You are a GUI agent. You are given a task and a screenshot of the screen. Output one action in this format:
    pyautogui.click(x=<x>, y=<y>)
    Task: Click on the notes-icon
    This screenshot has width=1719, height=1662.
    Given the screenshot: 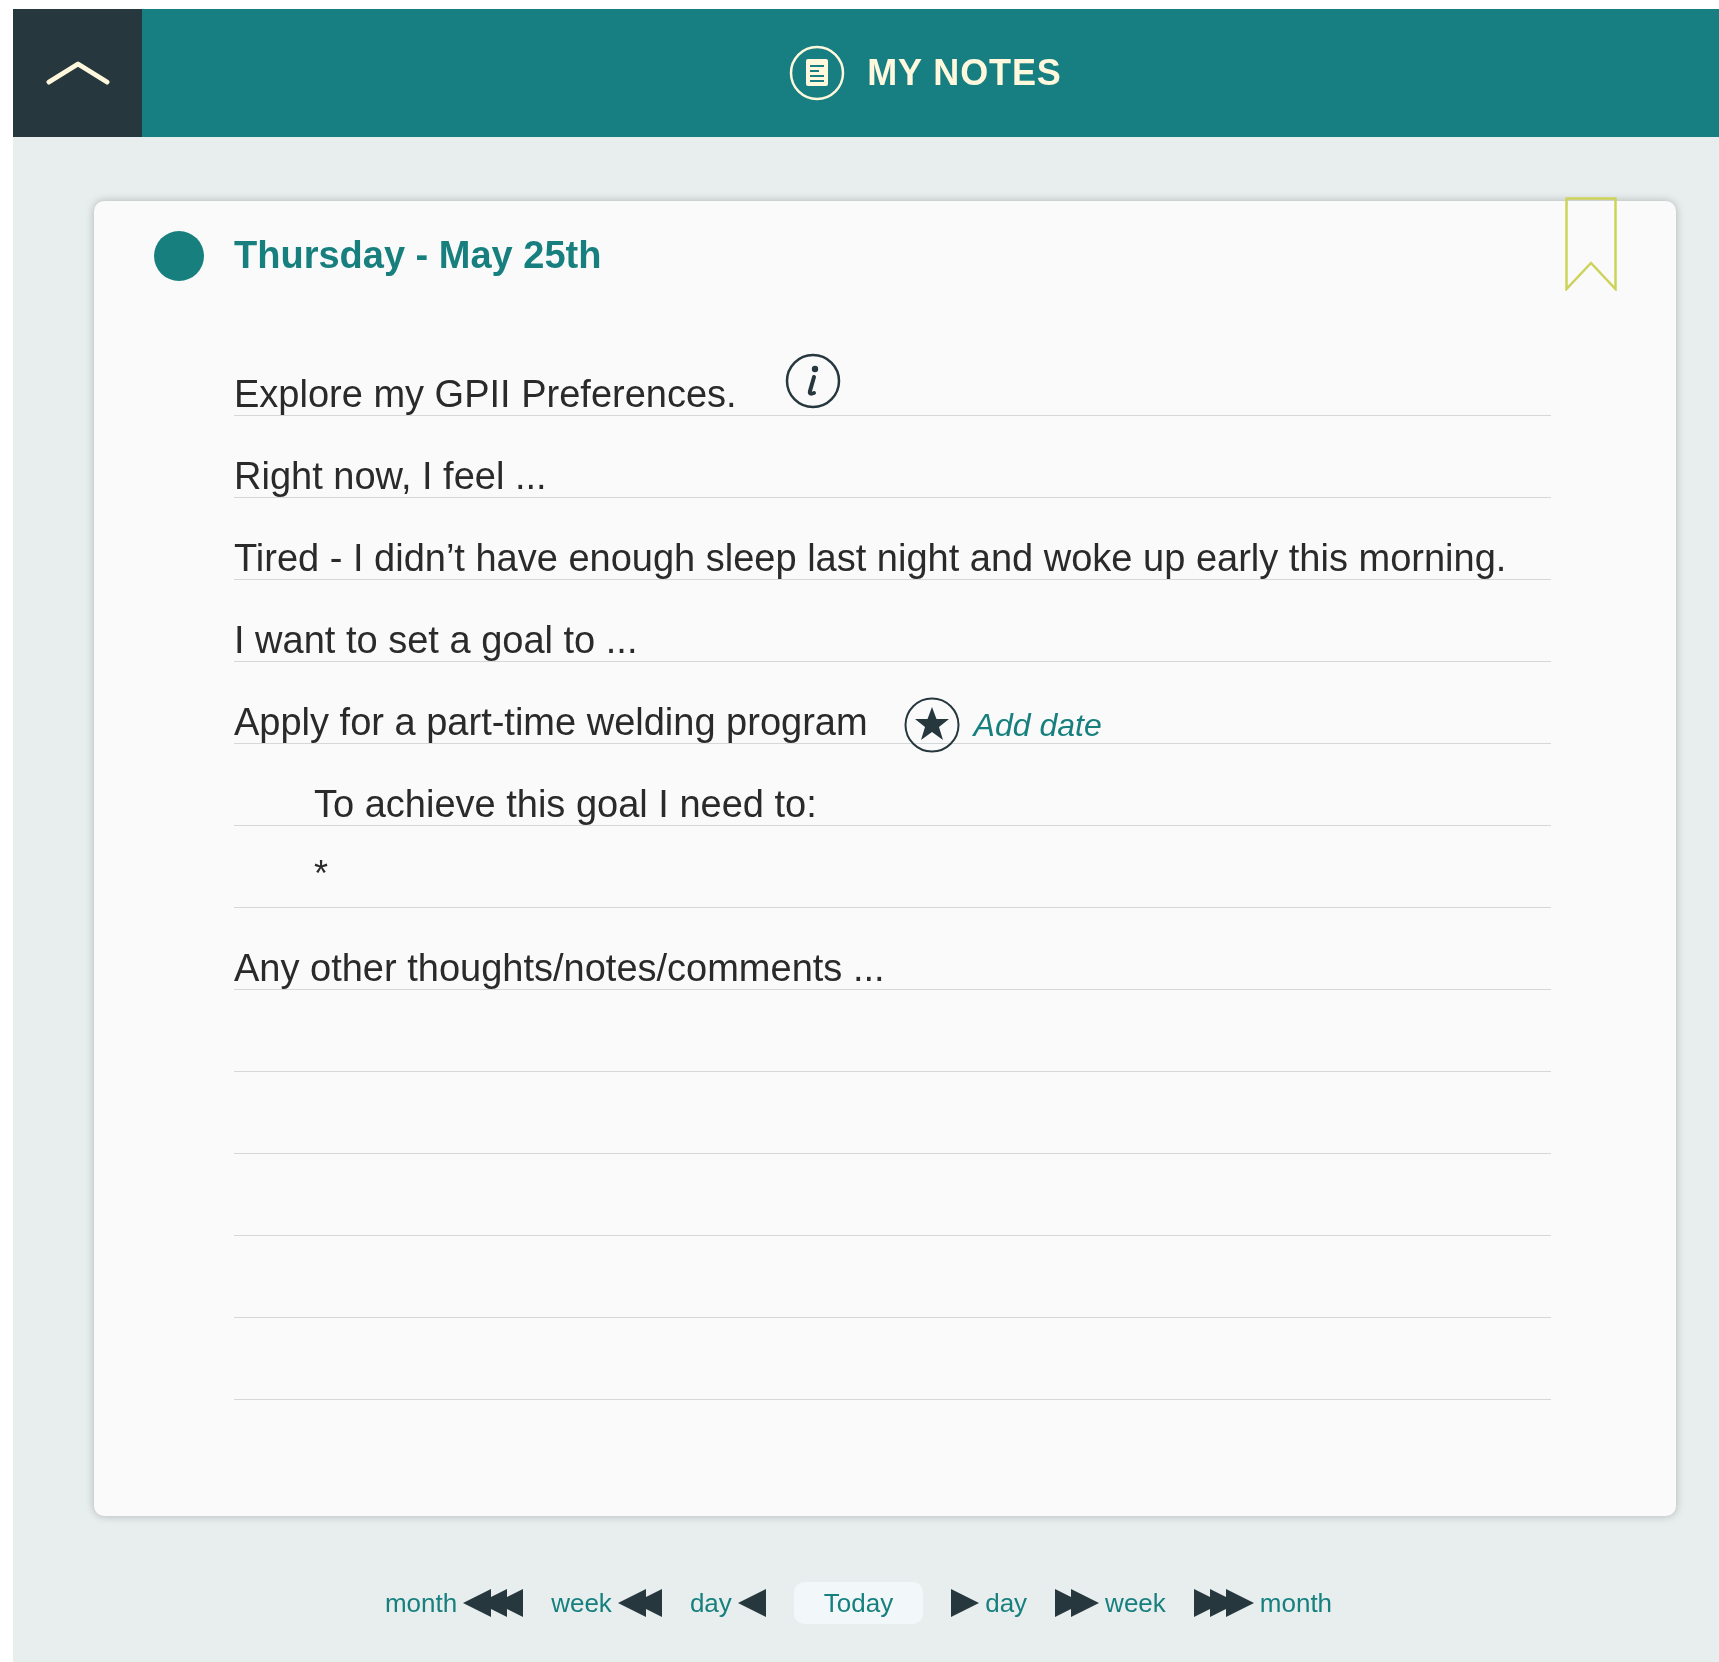 What is the action you would take?
    pyautogui.click(x=817, y=73)
    